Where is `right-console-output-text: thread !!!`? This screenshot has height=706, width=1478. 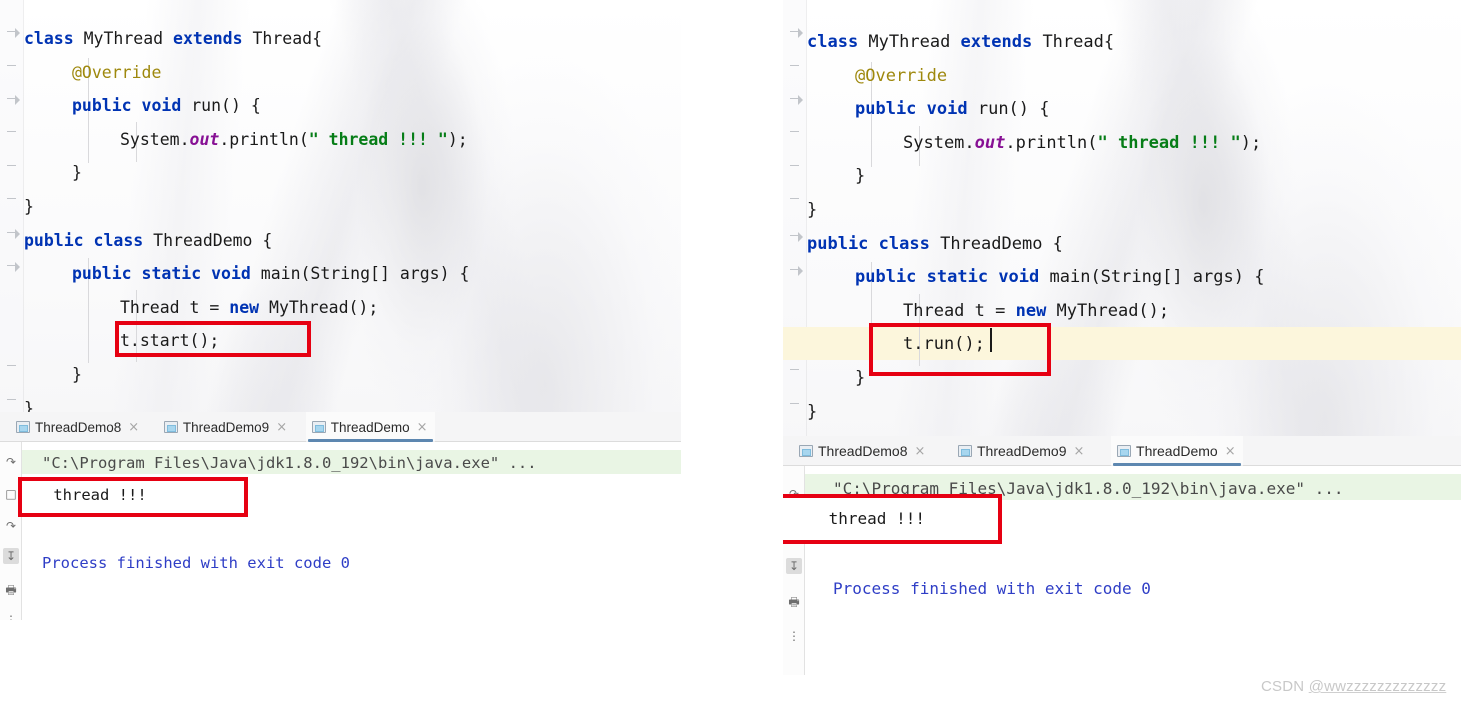 right-console-output-text: thread !!! is located at coordinates (872, 518).